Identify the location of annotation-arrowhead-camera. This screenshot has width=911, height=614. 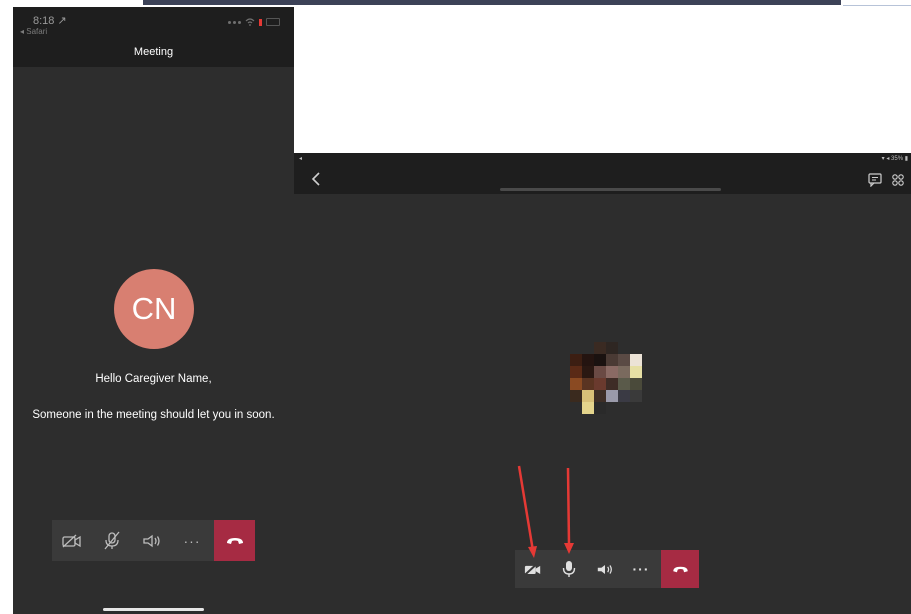
(532, 552).